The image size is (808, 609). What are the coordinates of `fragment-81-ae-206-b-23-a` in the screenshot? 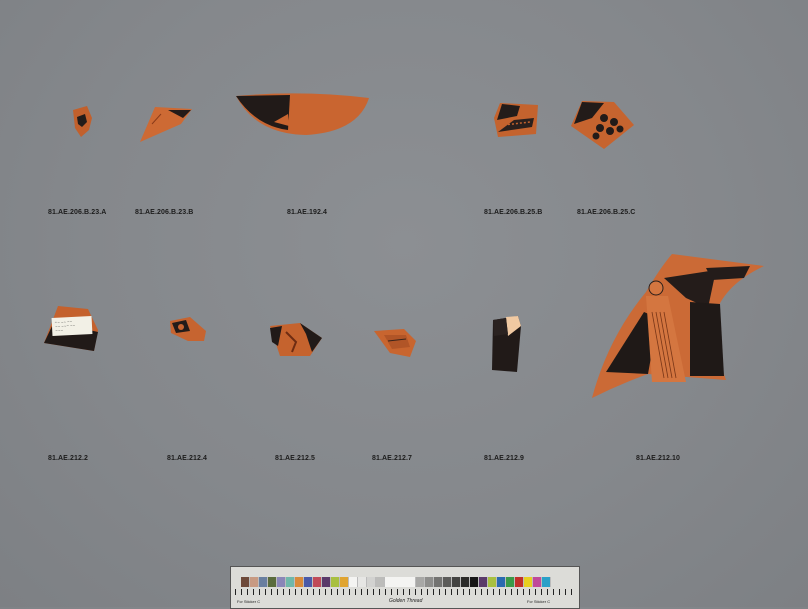 It's located at (82, 121).